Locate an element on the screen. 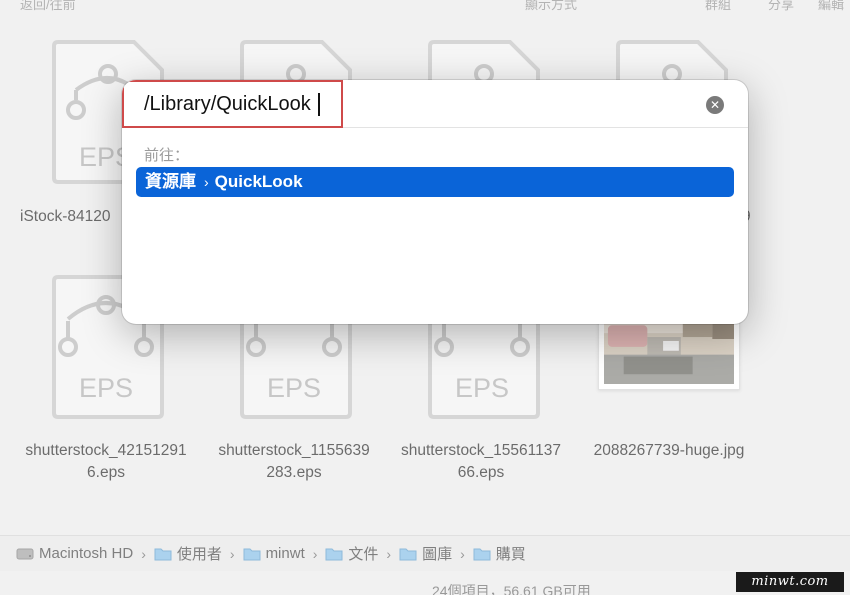 The width and height of the screenshot is (850, 595). suggestion-parent-folder: 資源庫 is located at coordinates (170, 181).